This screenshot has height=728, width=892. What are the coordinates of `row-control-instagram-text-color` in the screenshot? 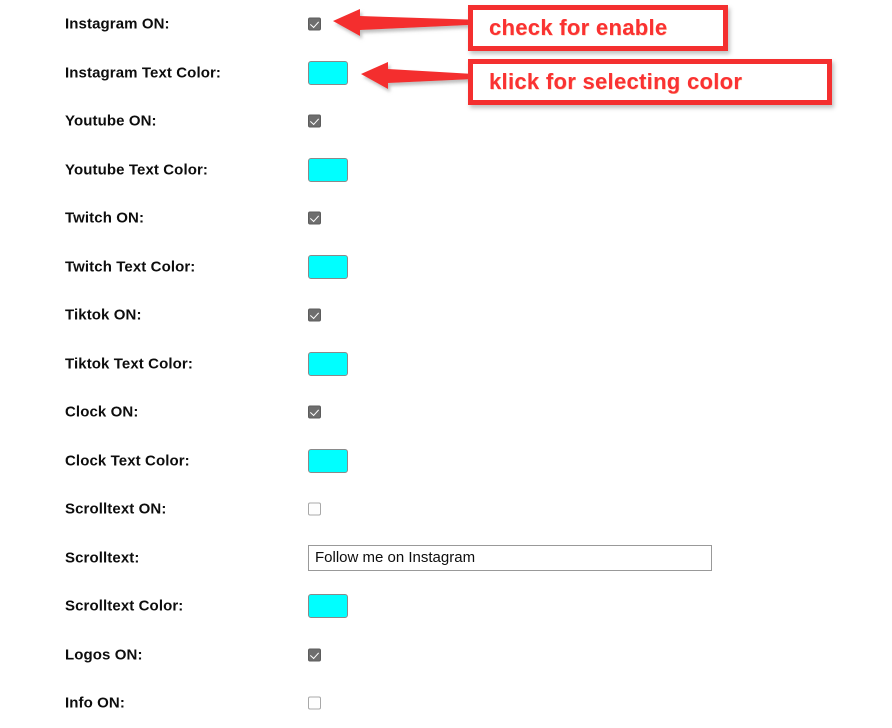 It's located at (328, 72).